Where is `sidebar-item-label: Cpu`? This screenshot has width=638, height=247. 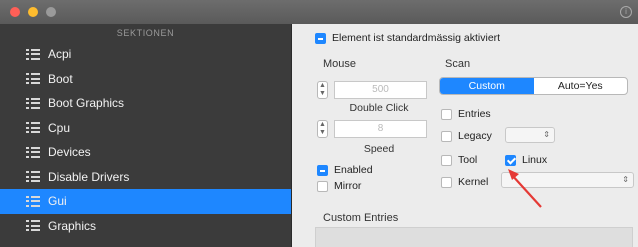
sidebar-item-label: Cpu is located at coordinates (59, 127).